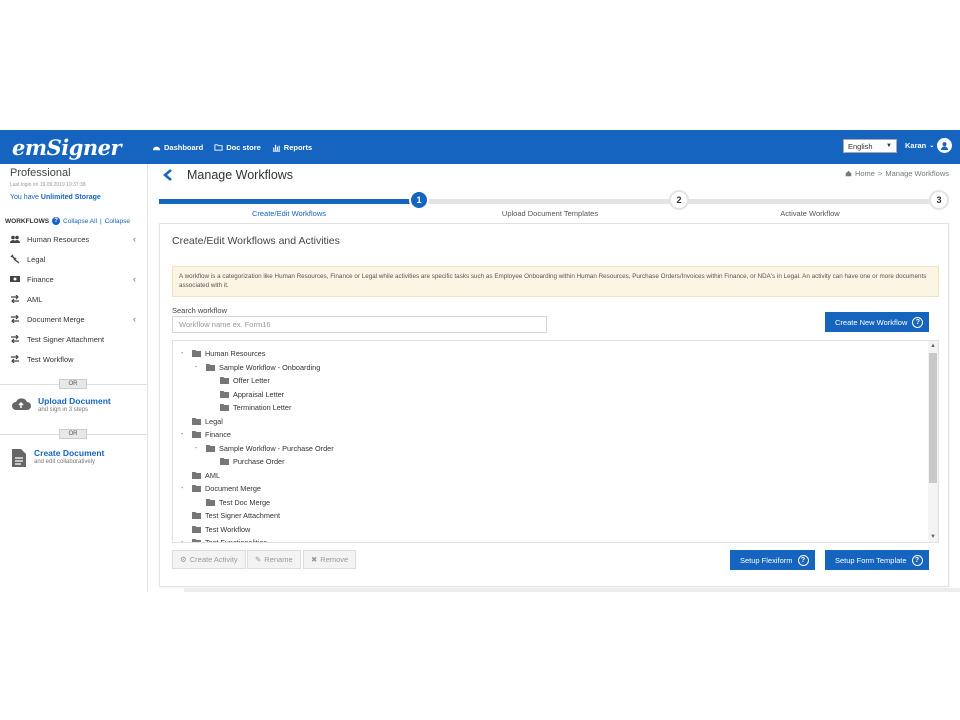  I want to click on search-workflow-input, so click(359, 324).